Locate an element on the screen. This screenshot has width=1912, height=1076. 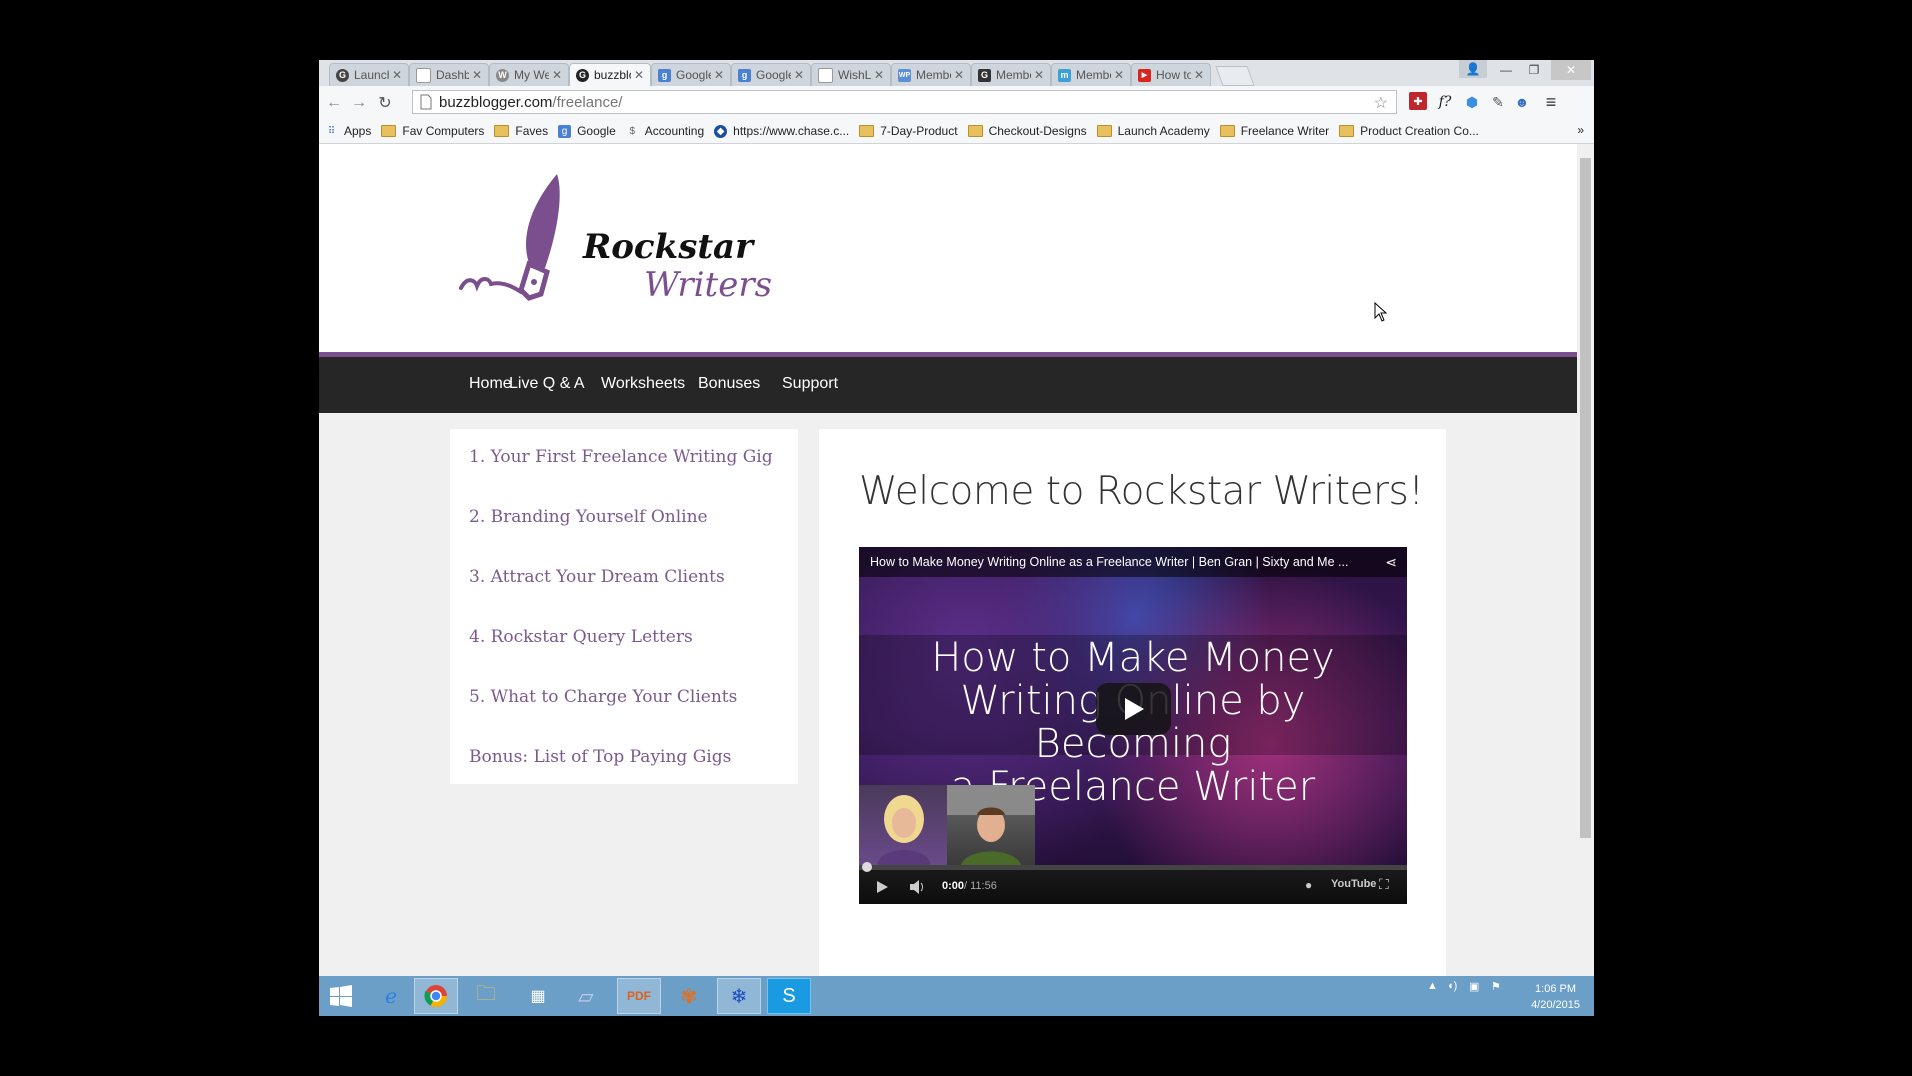
page-scrollbar is located at coordinates (1585, 560).